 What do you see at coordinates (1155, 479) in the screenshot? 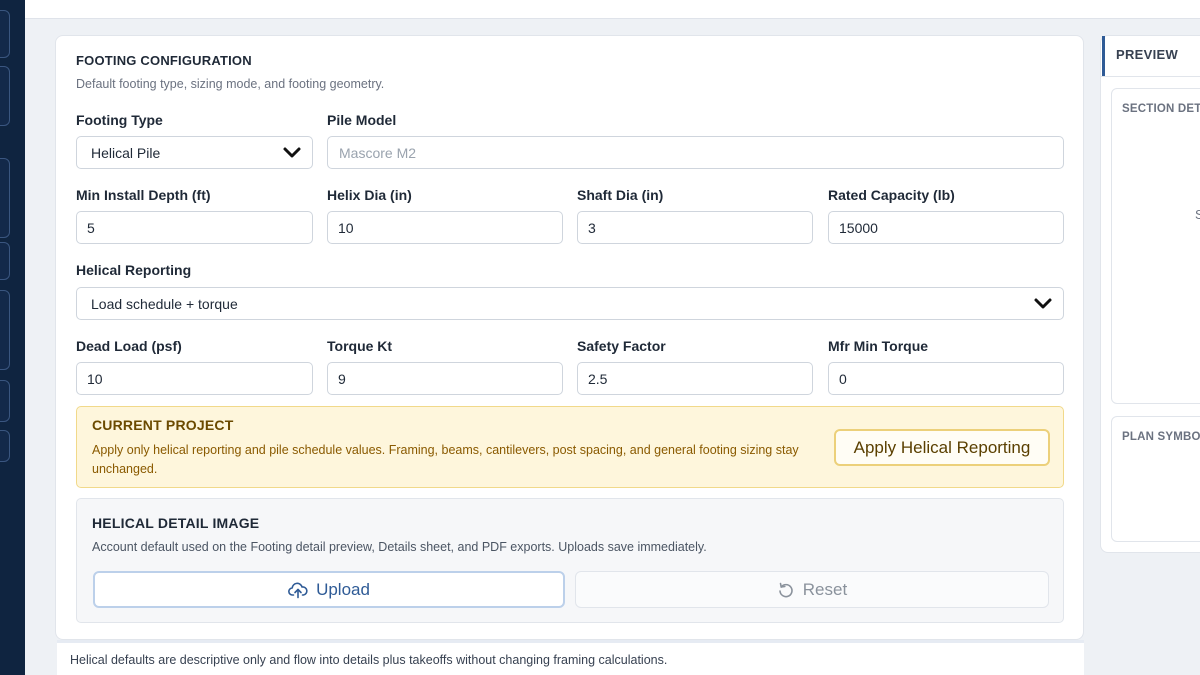
I see `plan-symbol-box: PLAN SYMBO` at bounding box center [1155, 479].